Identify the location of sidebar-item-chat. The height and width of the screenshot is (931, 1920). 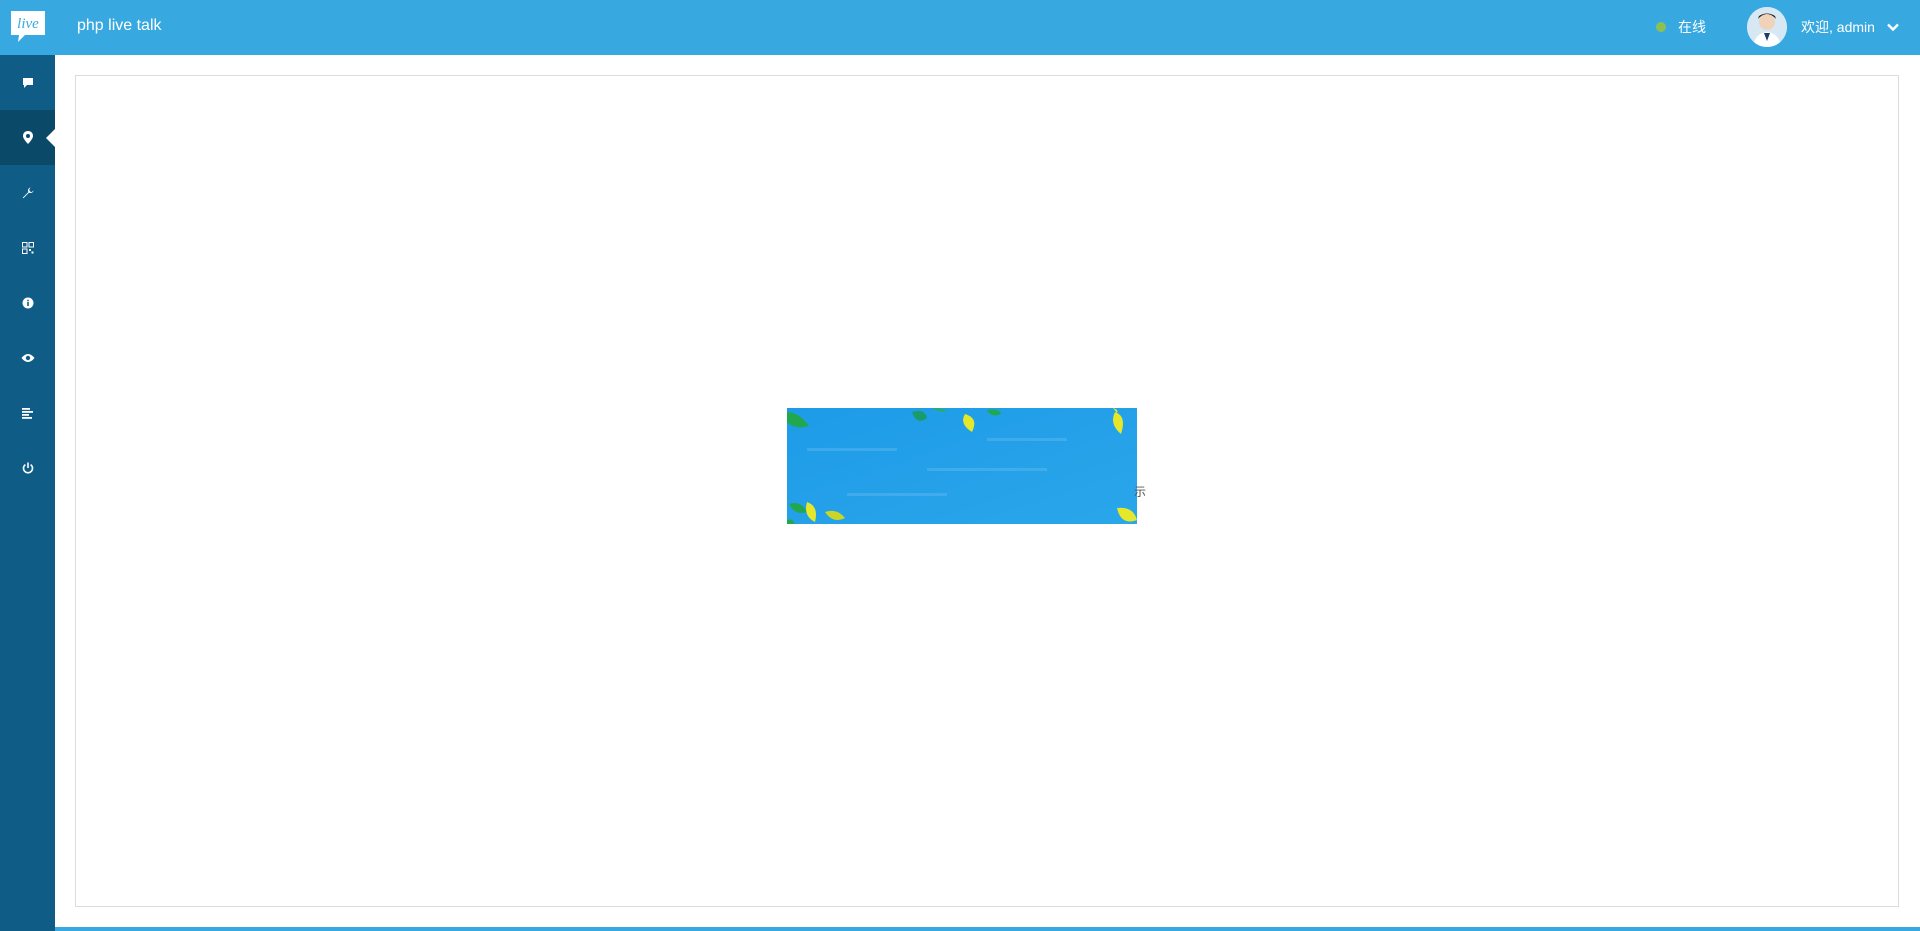
(27, 82).